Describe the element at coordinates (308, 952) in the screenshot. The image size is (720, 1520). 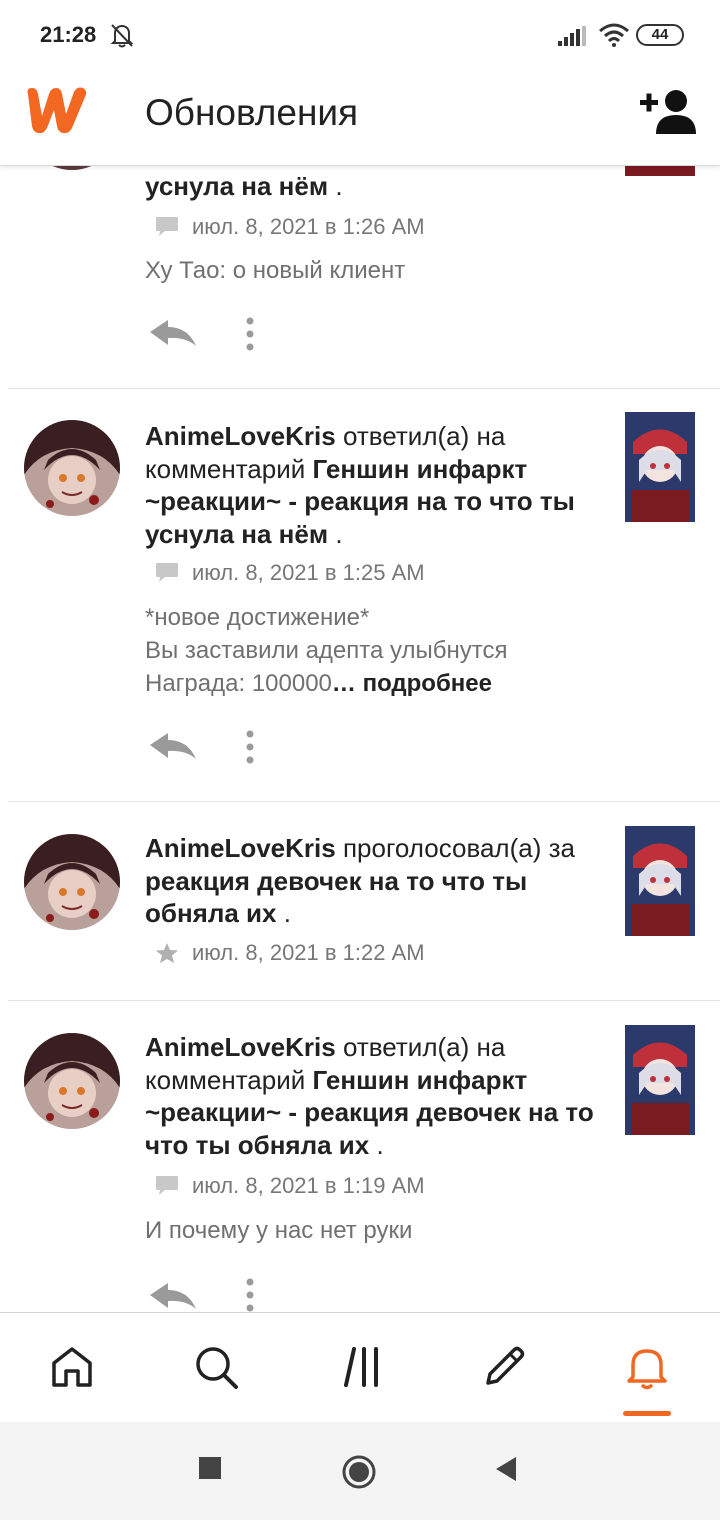
I see `timestamp: июл. 8, 2021 в 1:22 AM` at that location.